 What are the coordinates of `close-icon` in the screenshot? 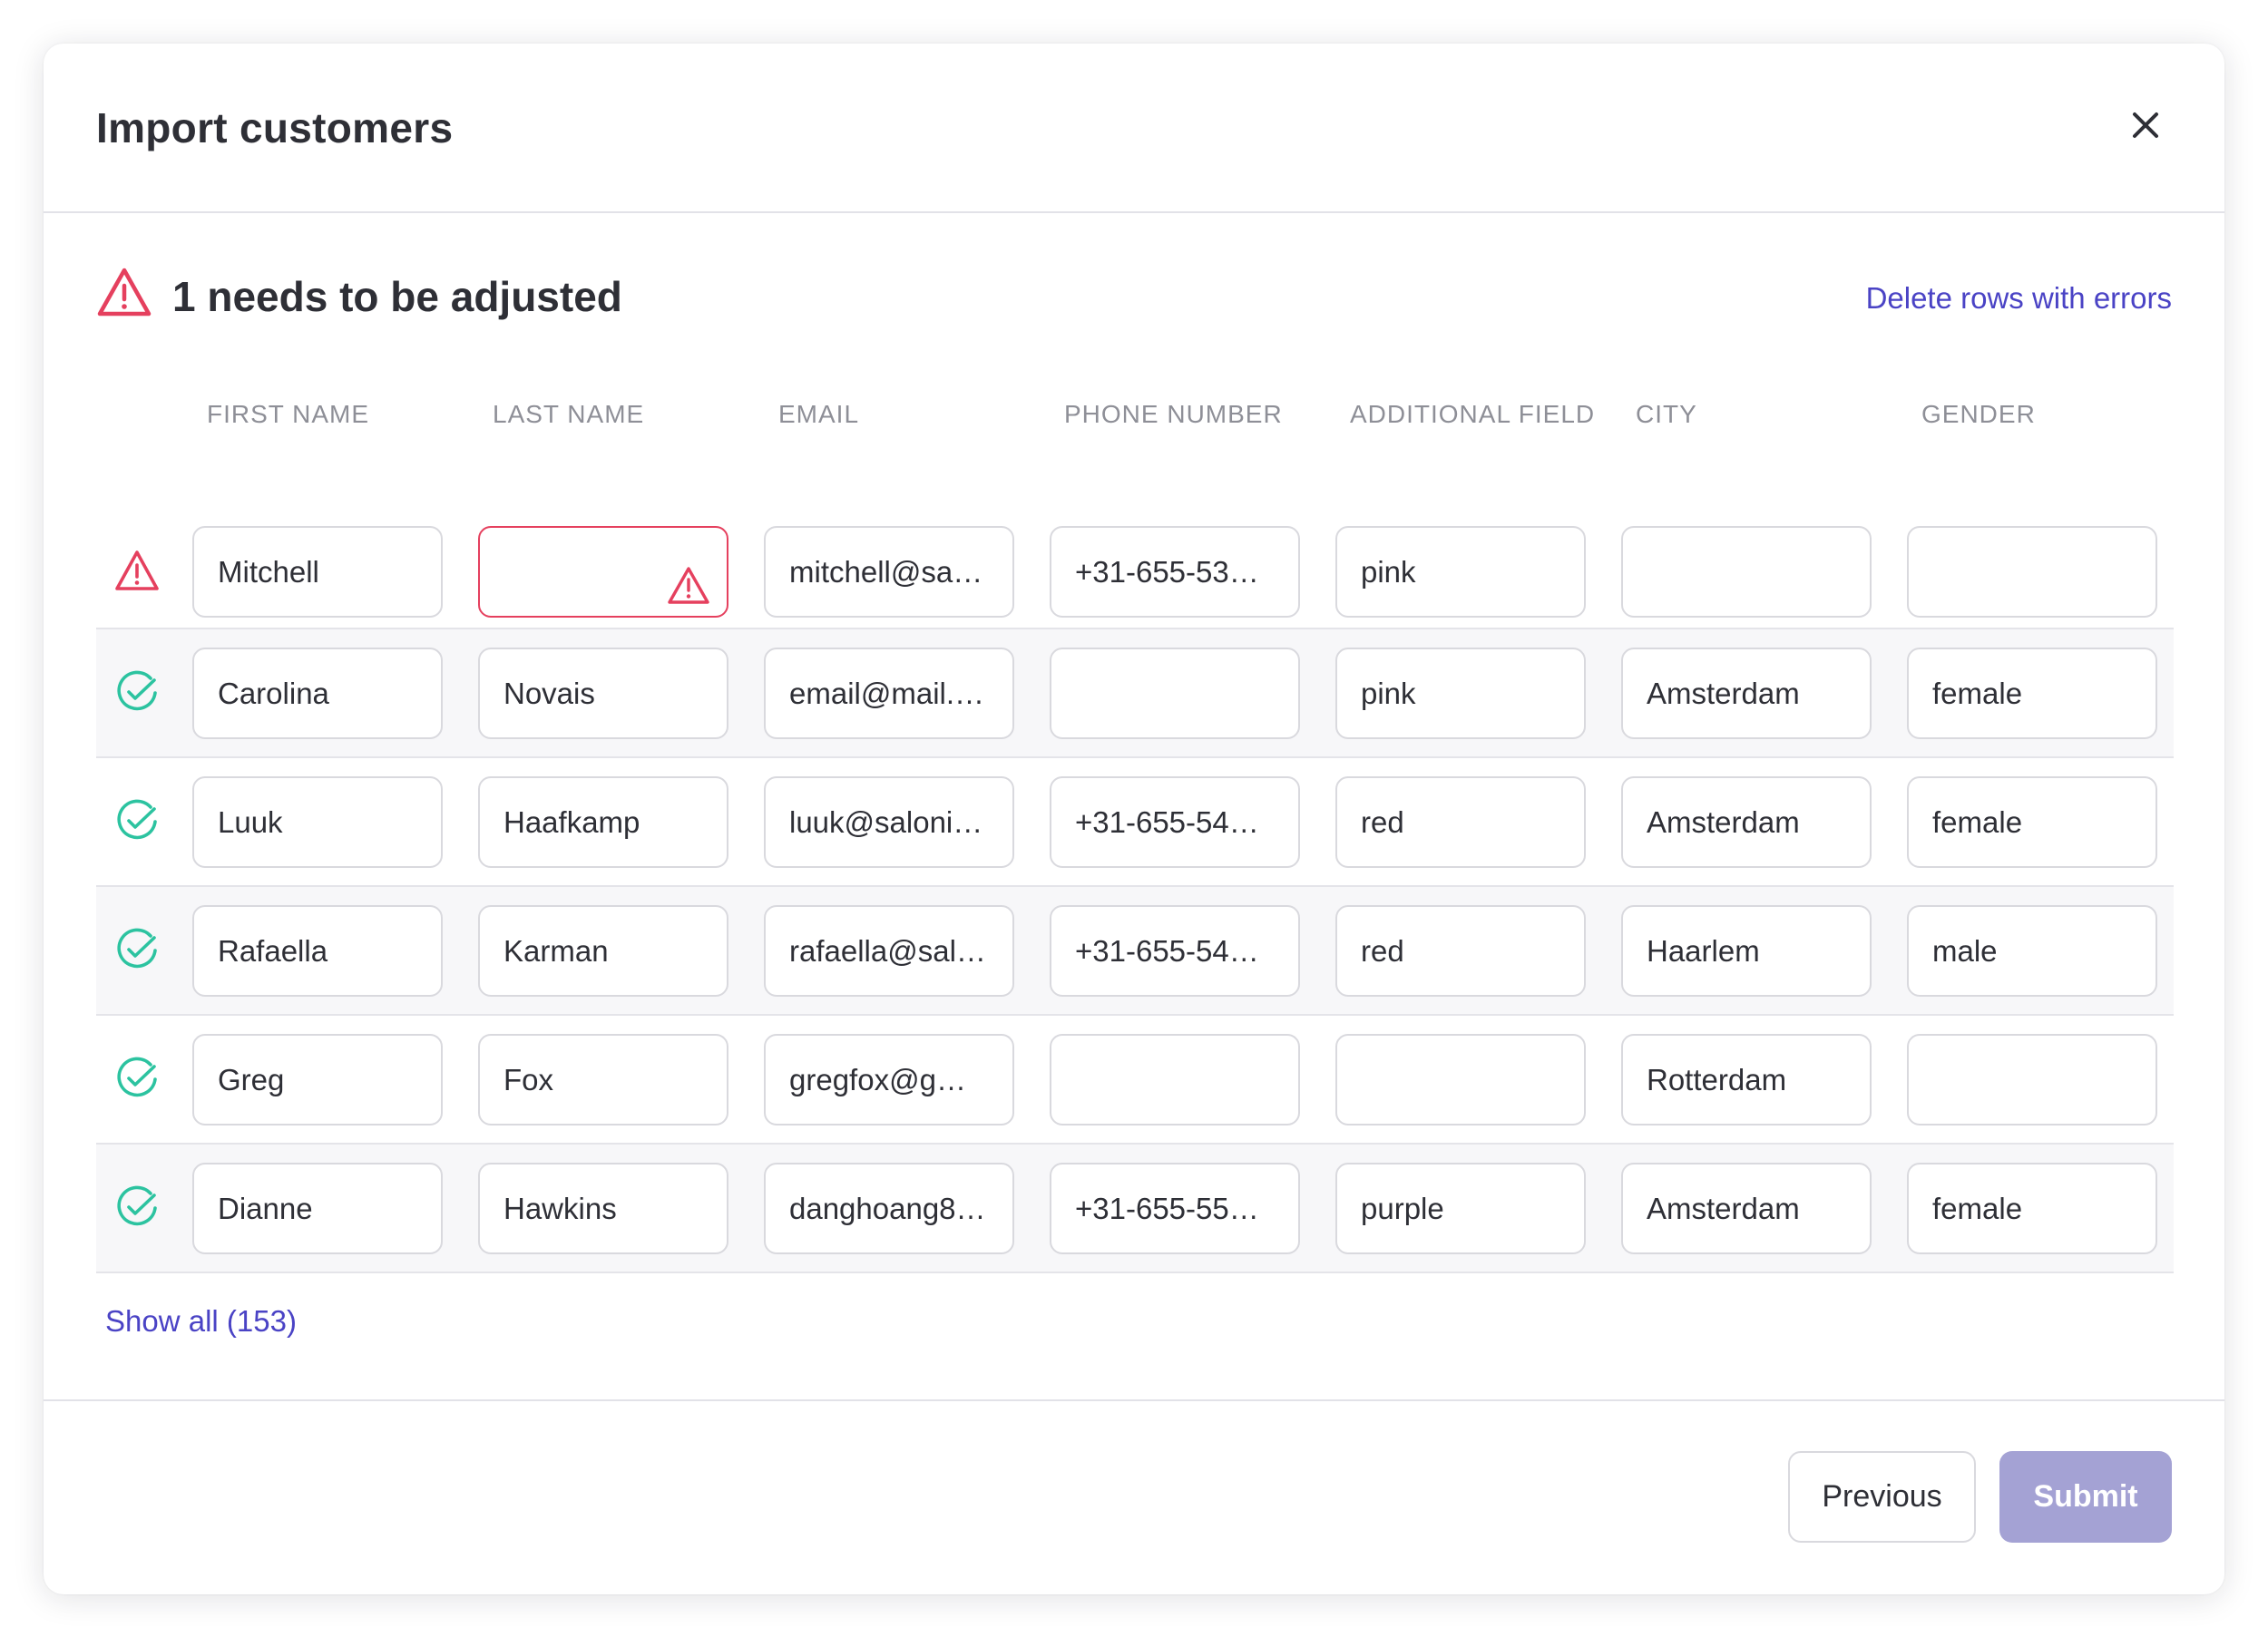 It's located at (2145, 125).